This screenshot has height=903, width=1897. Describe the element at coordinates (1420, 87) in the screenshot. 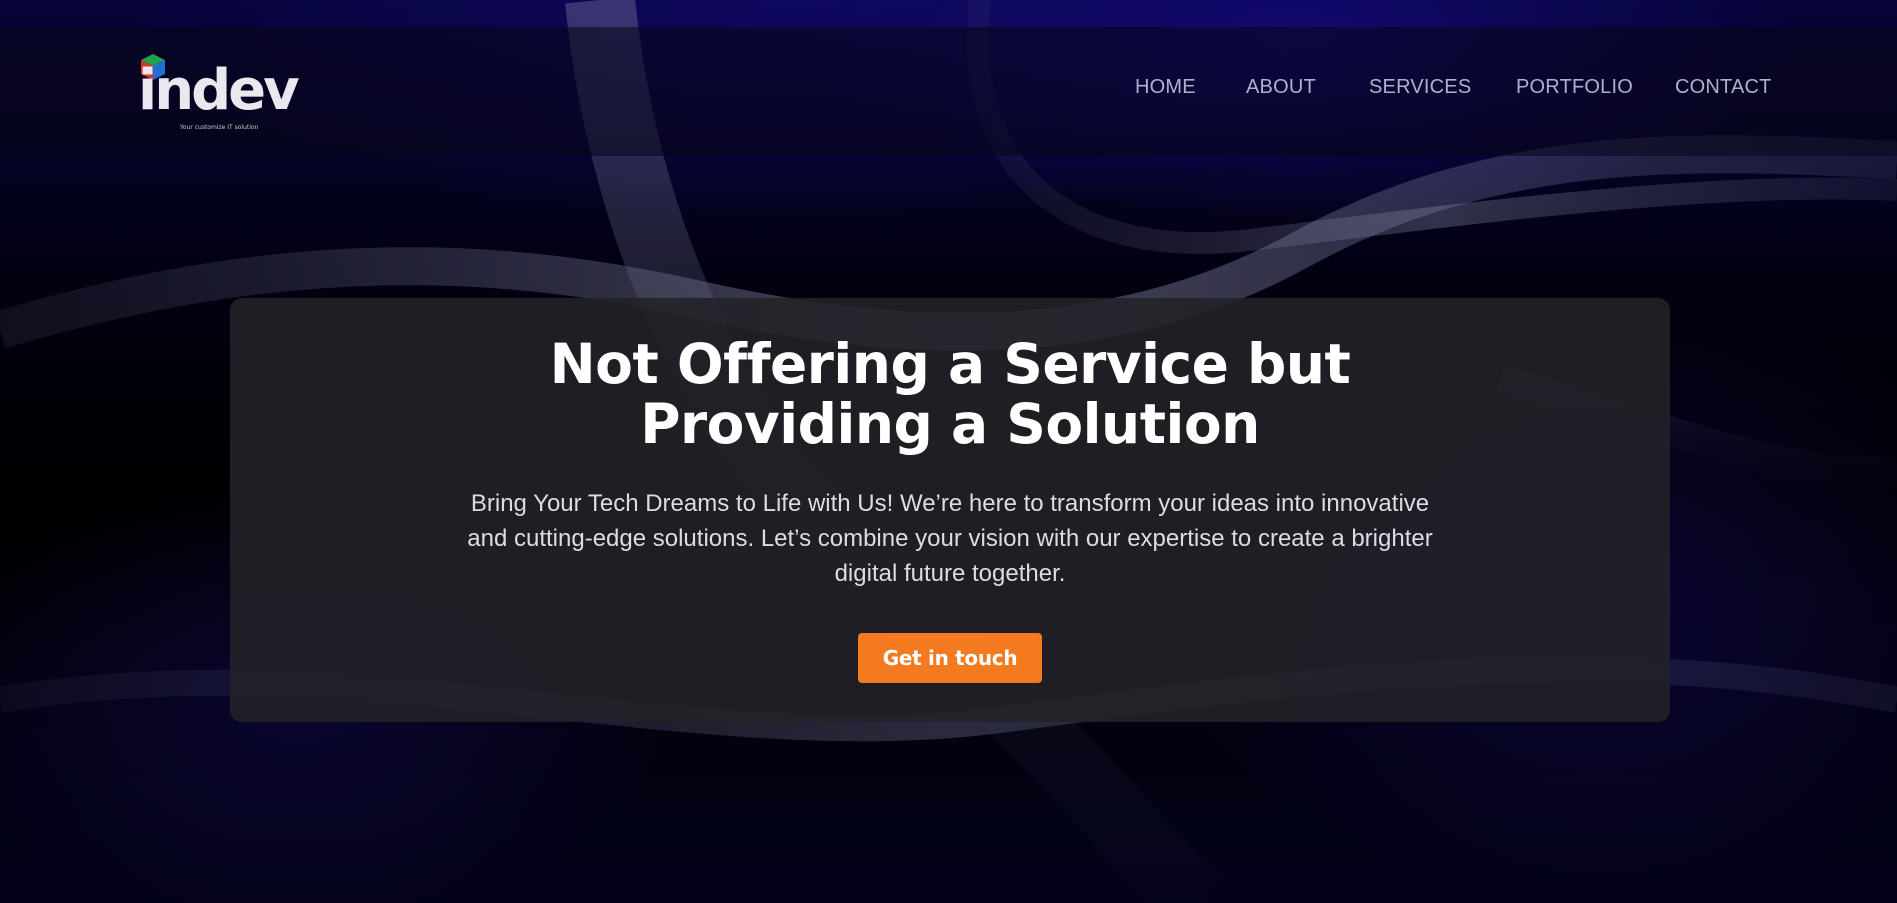

I see `nav-services: SERVICES` at that location.